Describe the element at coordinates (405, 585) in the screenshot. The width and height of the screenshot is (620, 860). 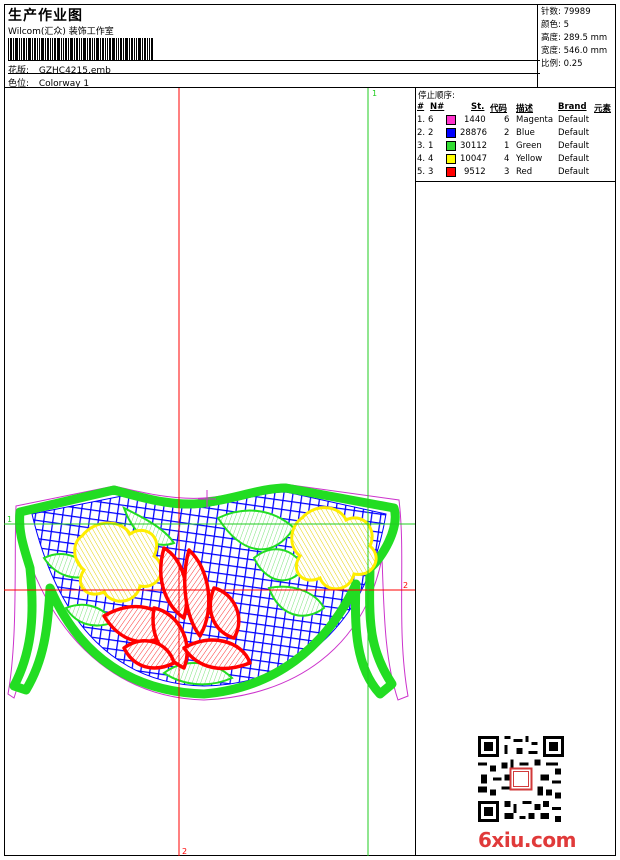
I see `guide-label-red-right: 2` at that location.